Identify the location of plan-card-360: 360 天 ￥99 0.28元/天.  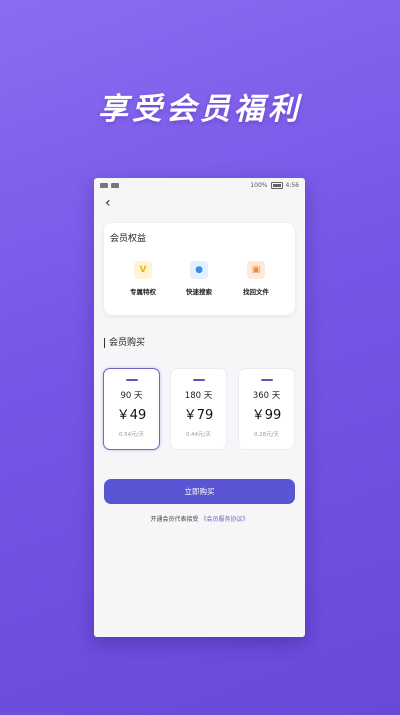
(266, 409).